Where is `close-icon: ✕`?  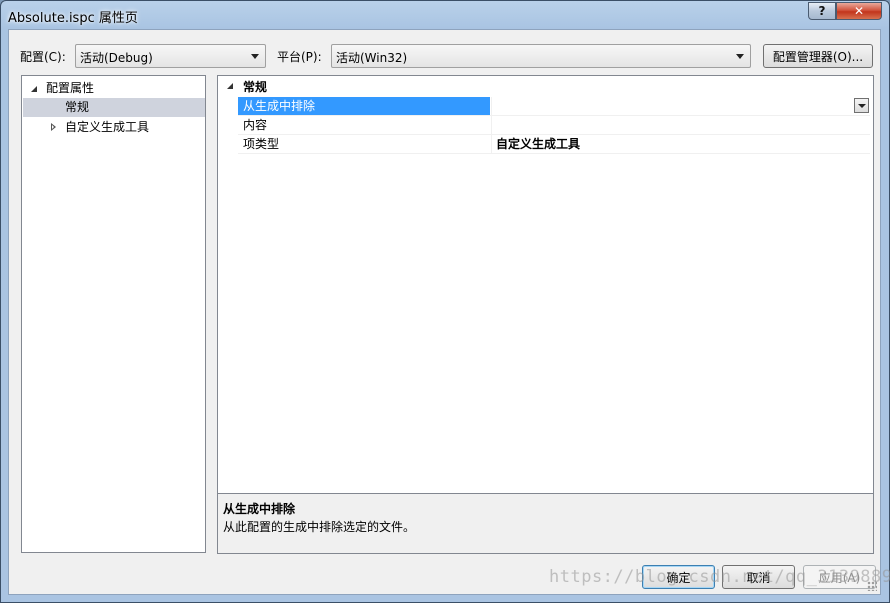
close-icon: ✕ is located at coordinates (859, 11).